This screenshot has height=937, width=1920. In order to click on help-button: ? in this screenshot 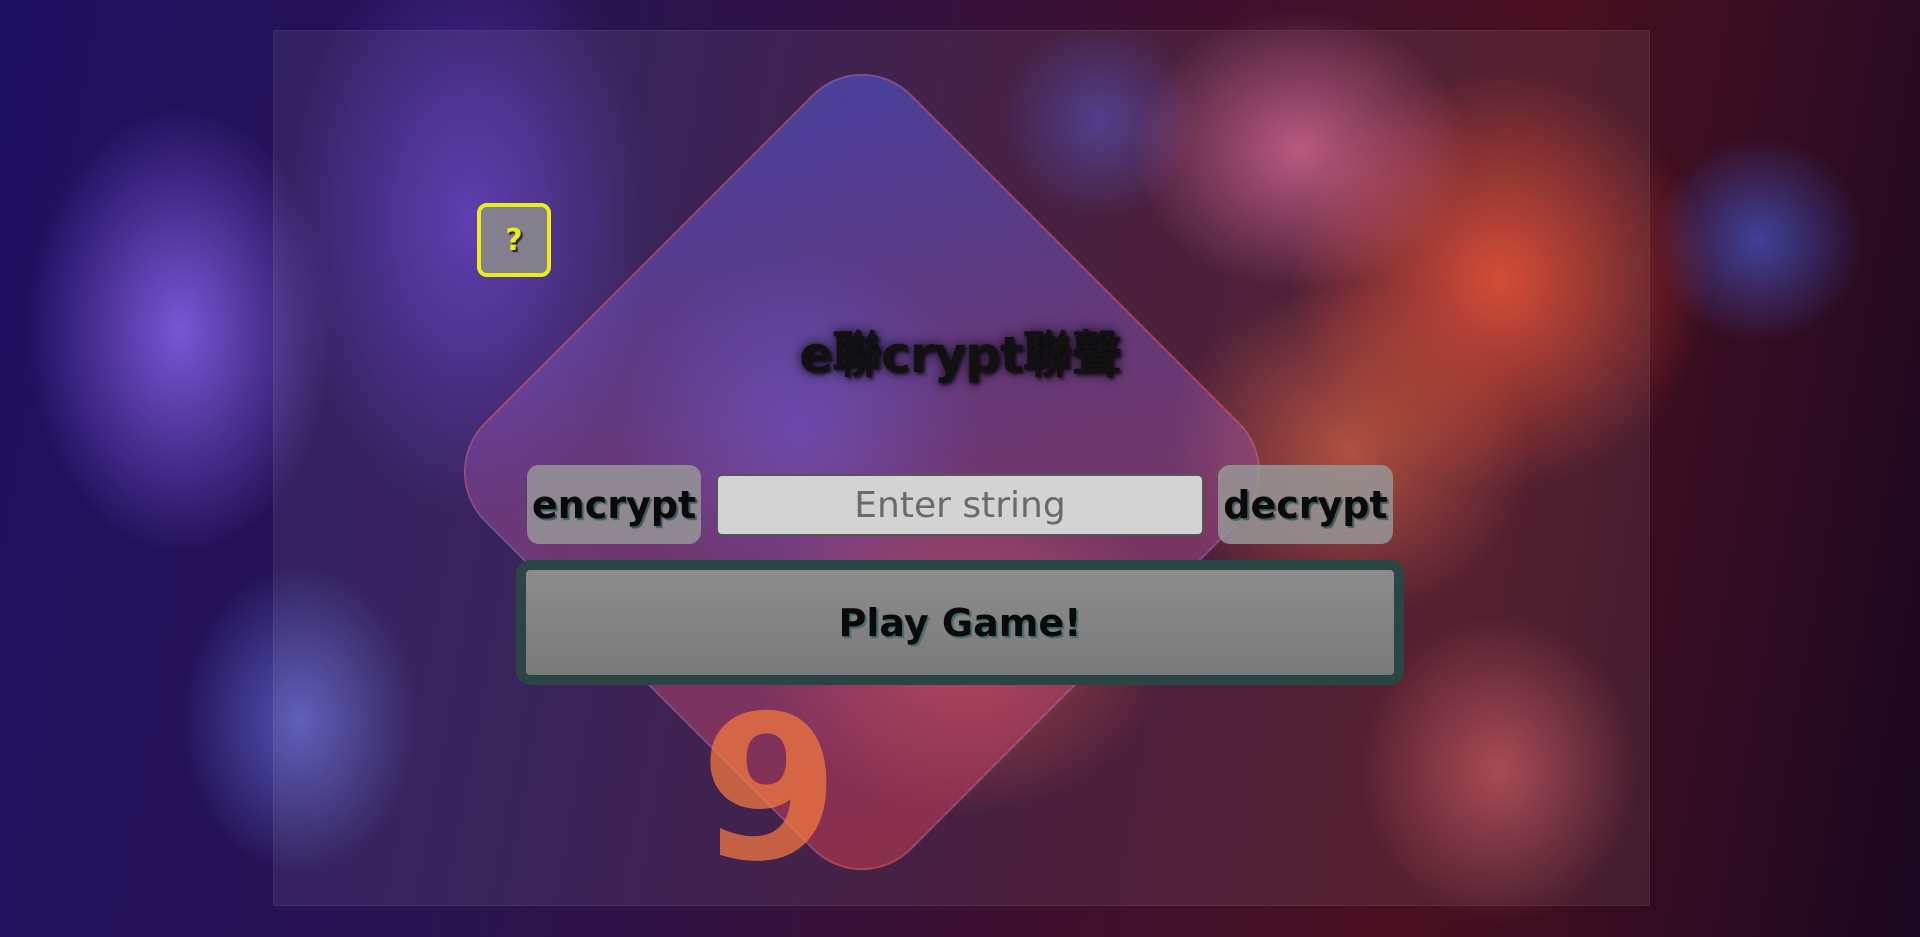, I will do `click(514, 240)`.